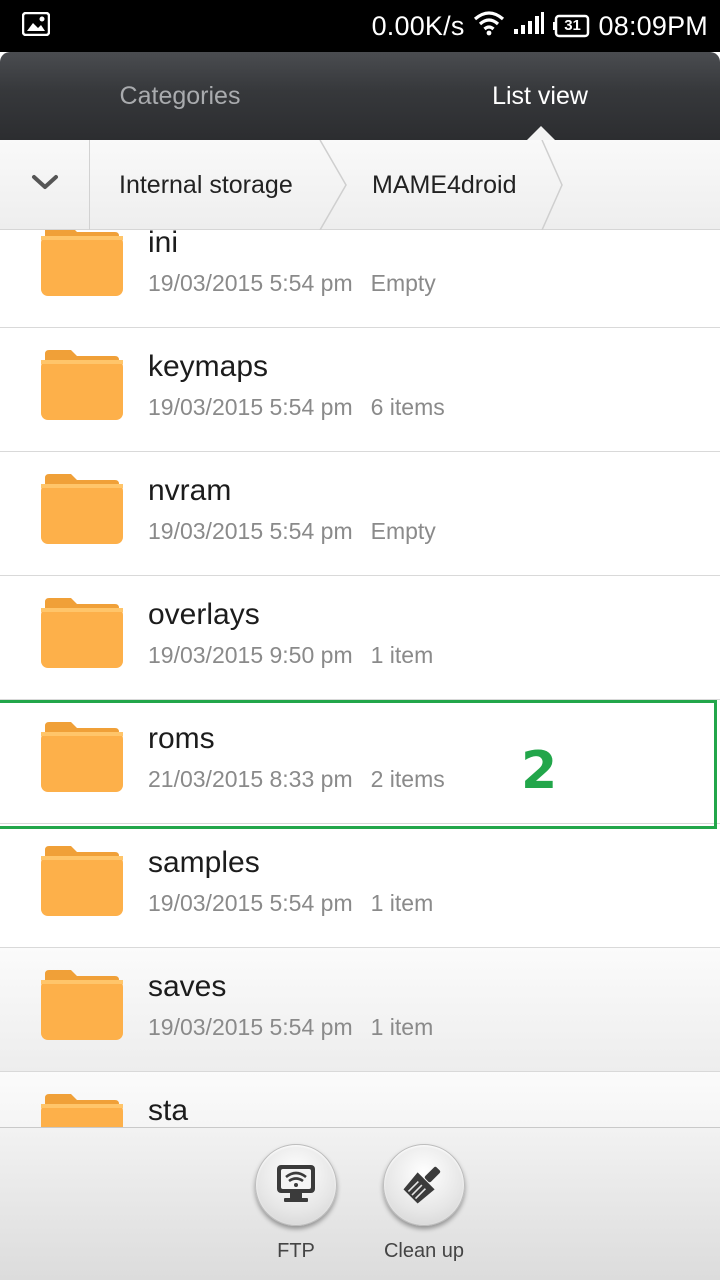  What do you see at coordinates (250, 655) in the screenshot?
I see `folder-date: 19/03/2015 9:50 pm` at bounding box center [250, 655].